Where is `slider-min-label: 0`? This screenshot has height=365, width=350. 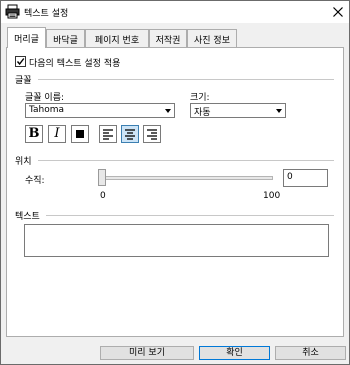
slider-min-label: 0 is located at coordinates (103, 196).